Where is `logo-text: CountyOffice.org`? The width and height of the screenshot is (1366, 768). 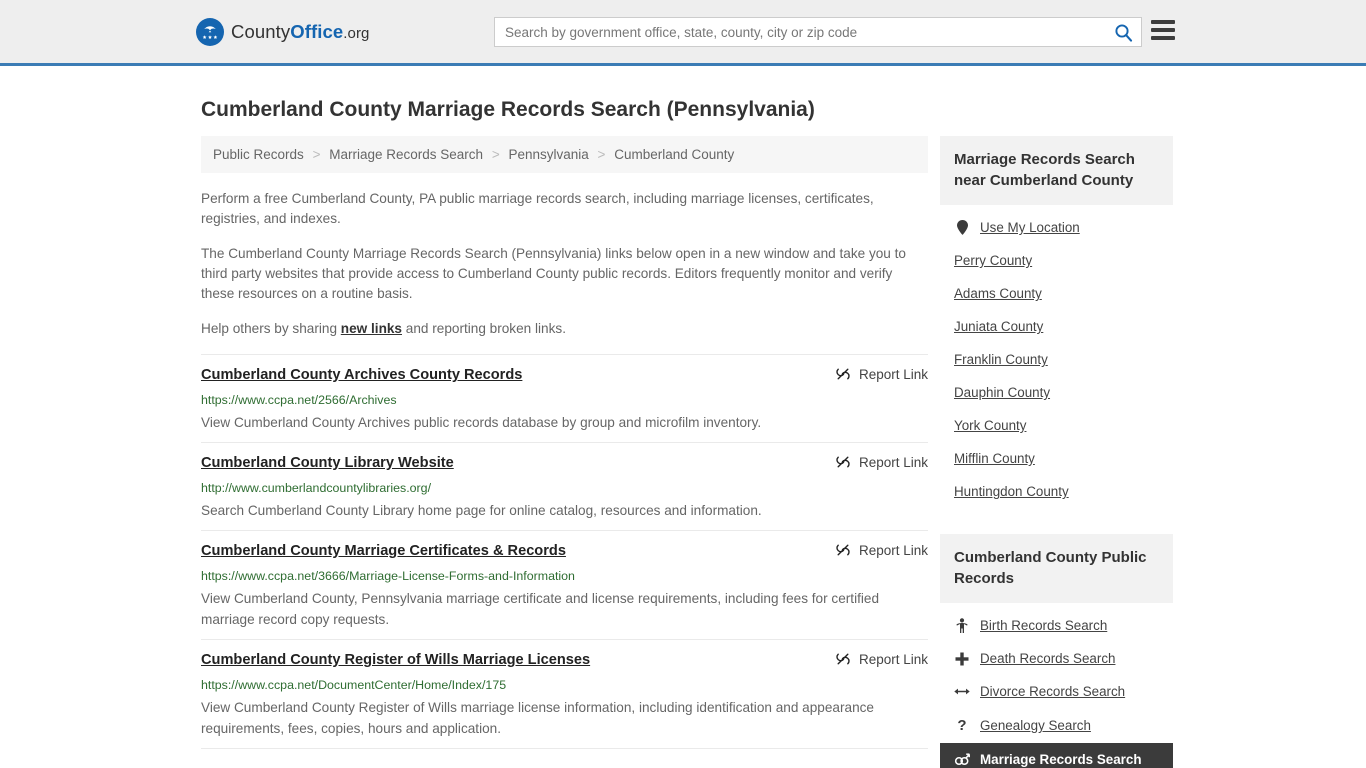
logo-text: CountyOffice.org is located at coordinates (300, 32).